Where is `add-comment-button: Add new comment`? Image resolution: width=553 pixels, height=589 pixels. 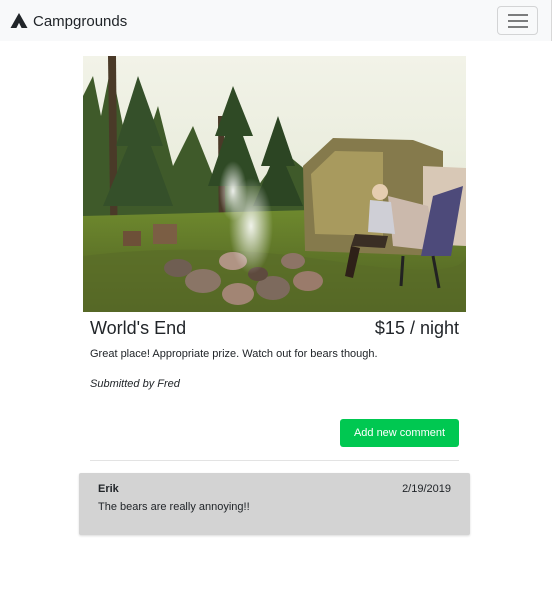 add-comment-button: Add new comment is located at coordinates (399, 433).